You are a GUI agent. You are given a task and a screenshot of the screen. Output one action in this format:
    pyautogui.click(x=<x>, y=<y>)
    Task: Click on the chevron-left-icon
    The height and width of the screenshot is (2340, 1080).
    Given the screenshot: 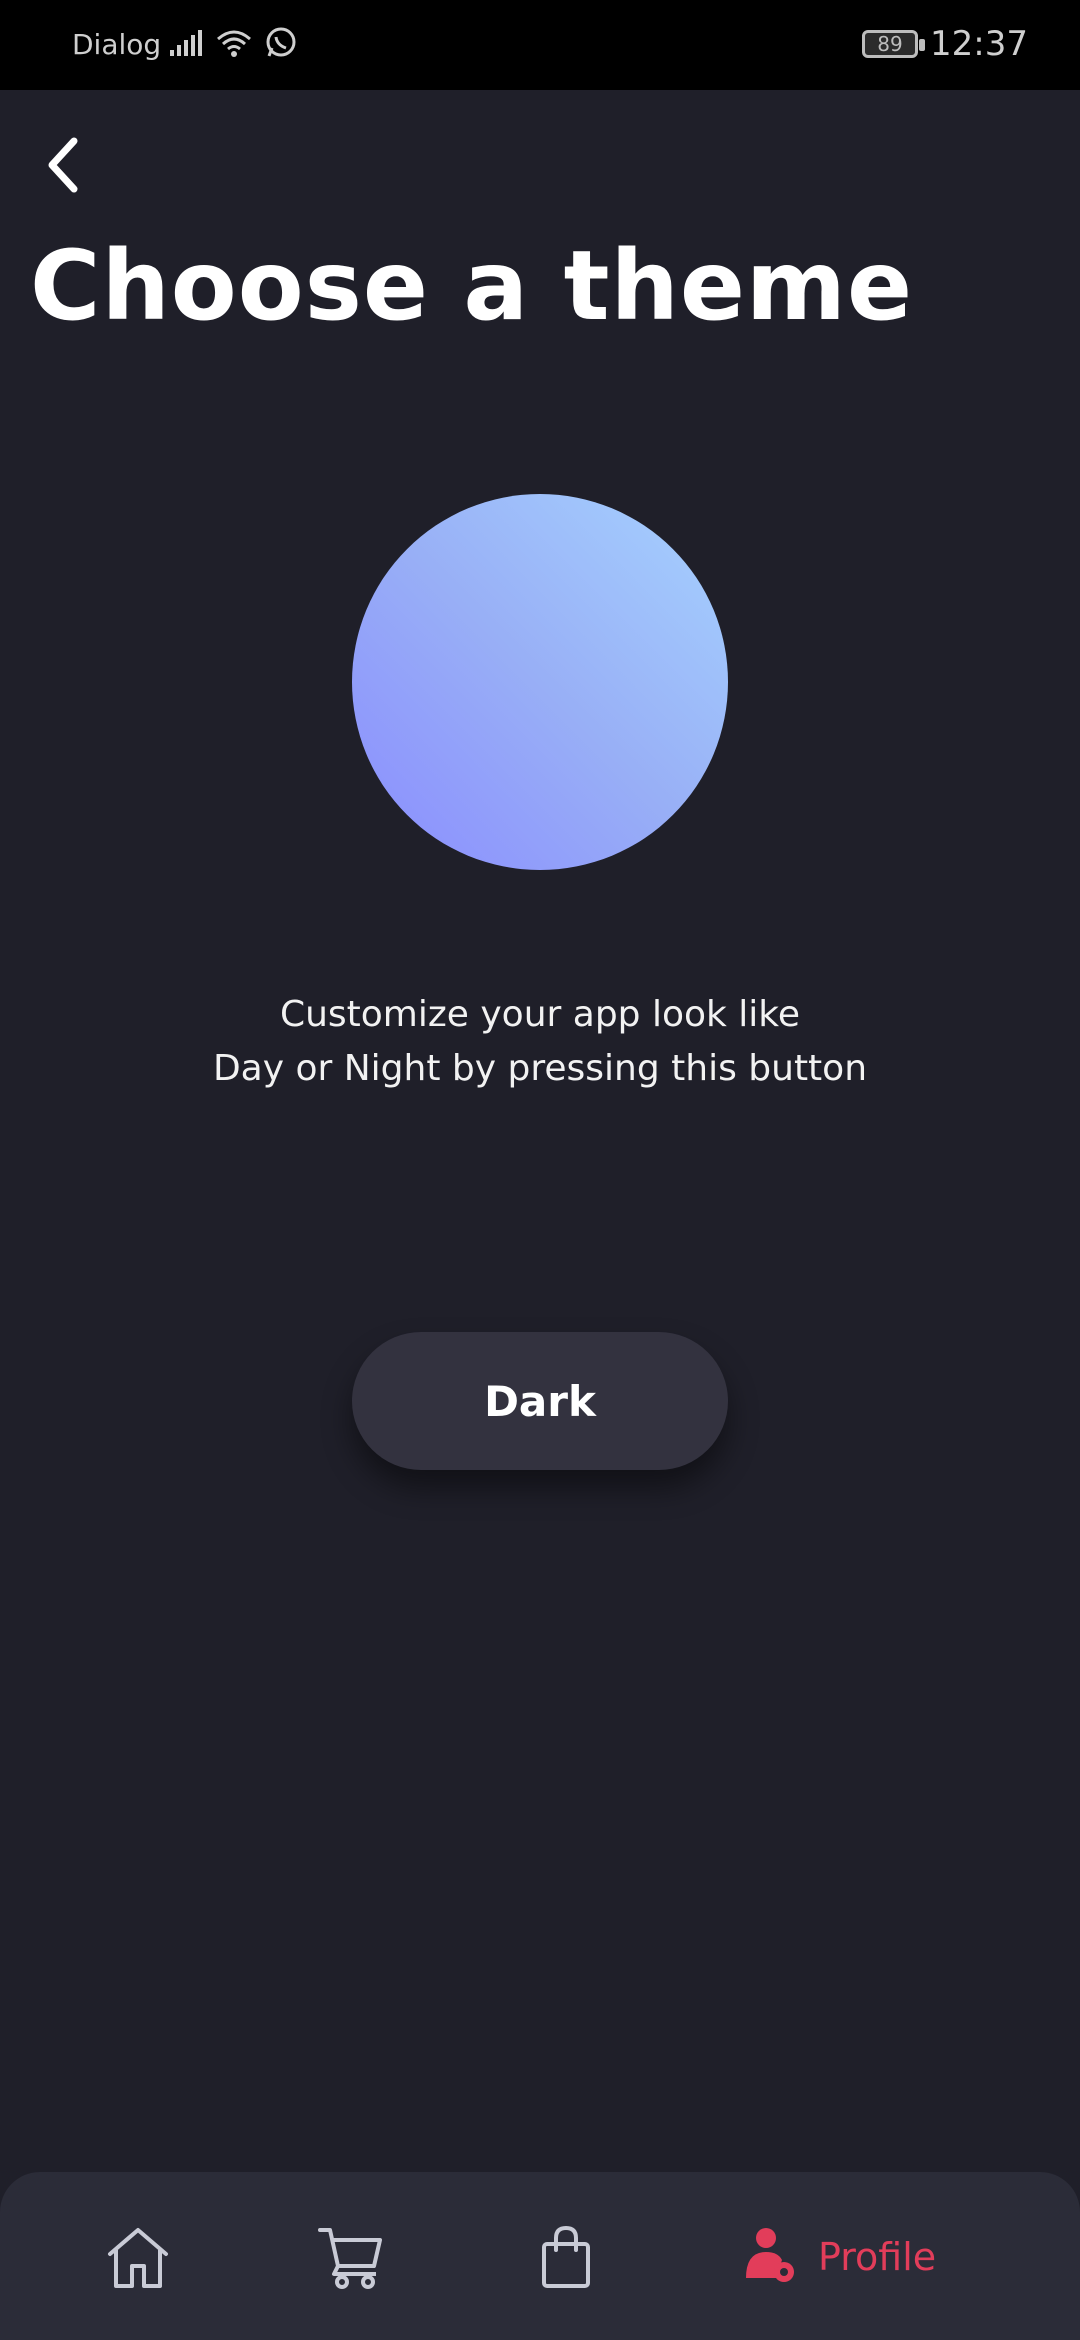 What is the action you would take?
    pyautogui.click(x=63, y=165)
    